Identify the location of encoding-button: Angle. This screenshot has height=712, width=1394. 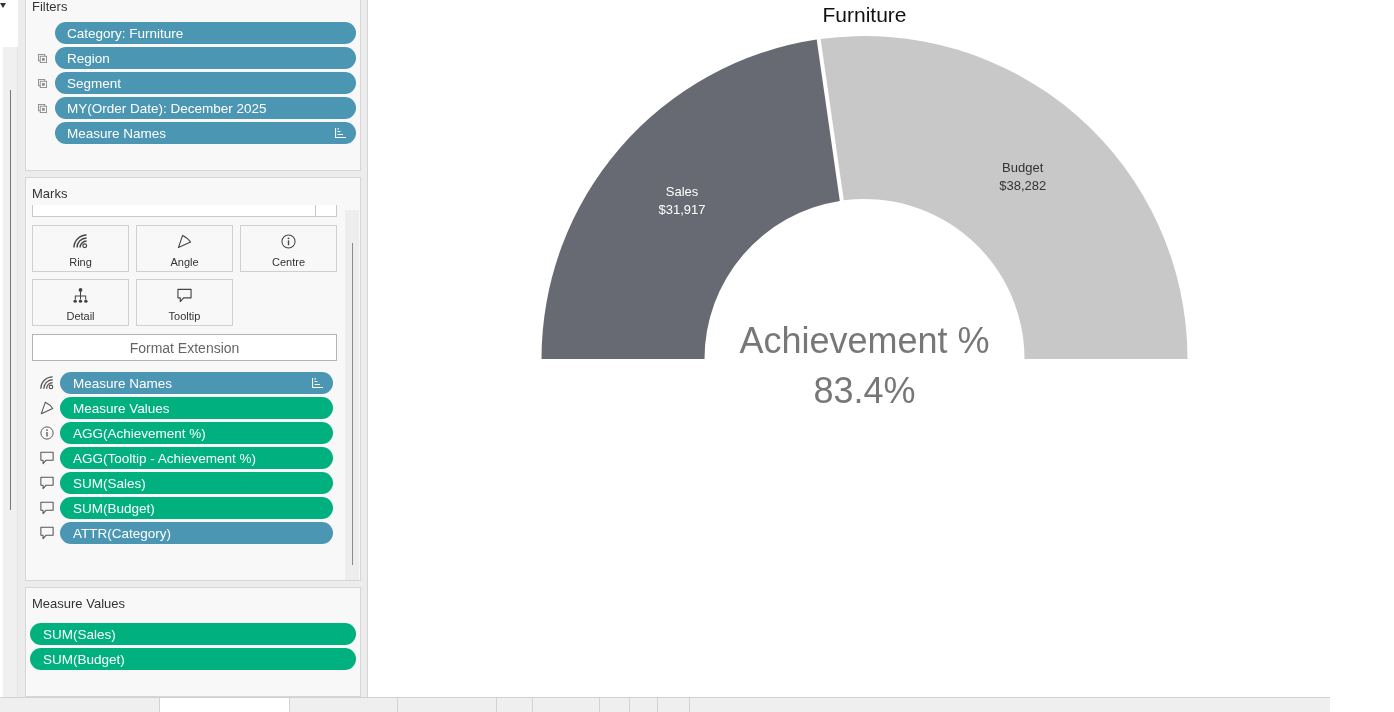
(184, 248).